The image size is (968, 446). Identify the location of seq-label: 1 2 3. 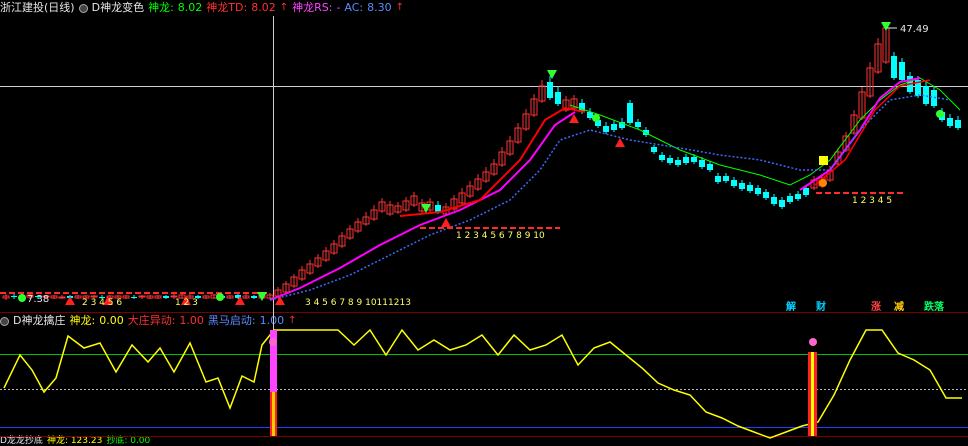
(186, 303).